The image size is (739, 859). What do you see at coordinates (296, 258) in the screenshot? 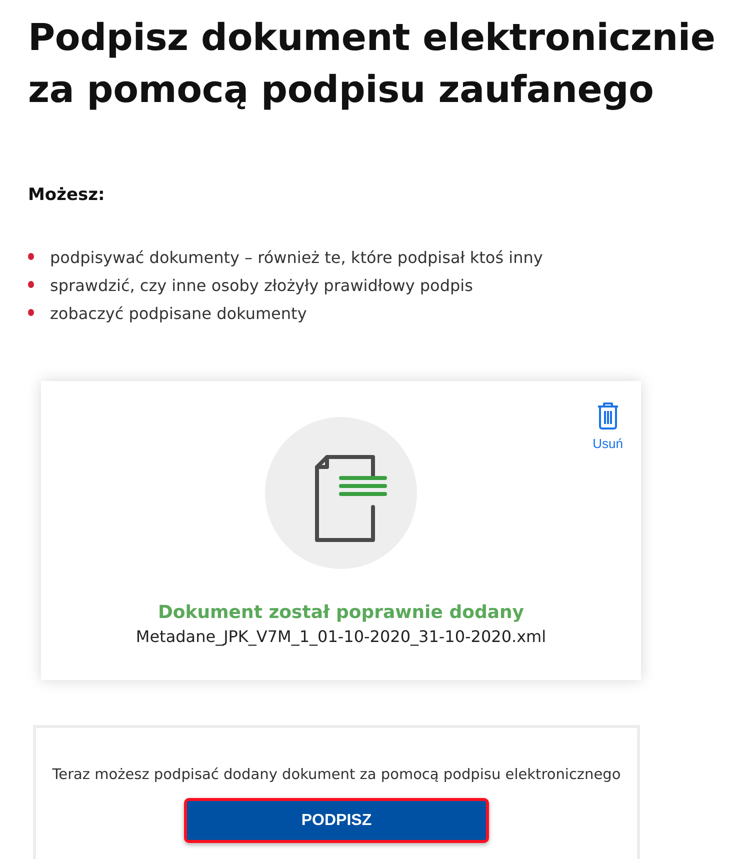
I see `list-item-text: podpisywać dokumenty – również te, które podpisał ktoś inny` at bounding box center [296, 258].